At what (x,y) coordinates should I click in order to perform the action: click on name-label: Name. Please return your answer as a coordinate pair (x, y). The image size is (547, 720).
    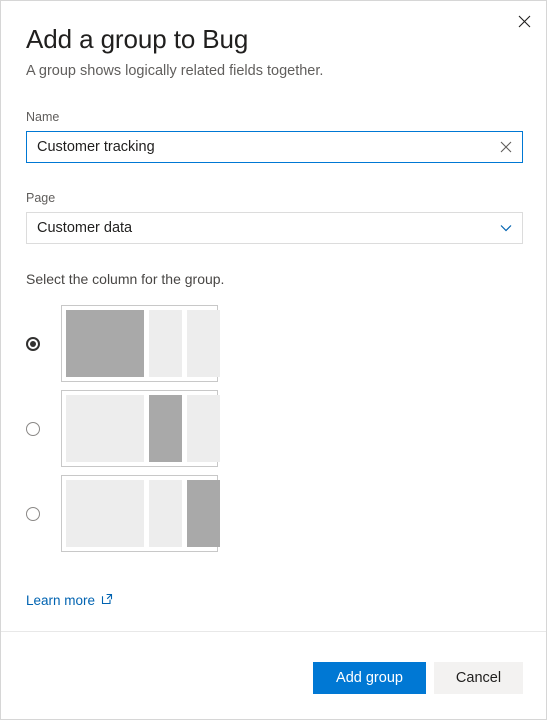
    Looking at the image, I should click on (43, 117).